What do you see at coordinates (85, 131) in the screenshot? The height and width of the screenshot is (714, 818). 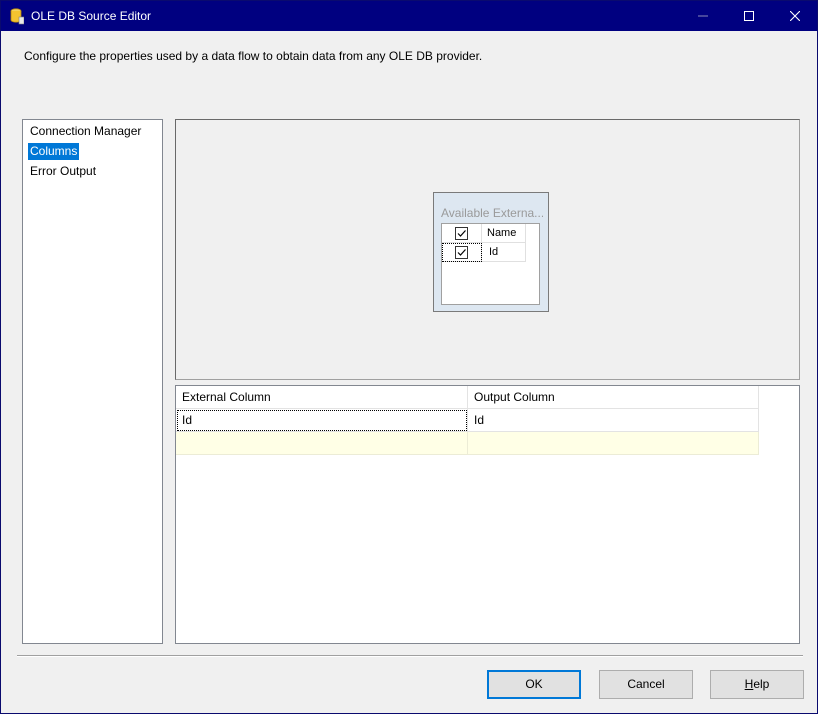 I see `nav-item-connection-manager: Connection Manager` at bounding box center [85, 131].